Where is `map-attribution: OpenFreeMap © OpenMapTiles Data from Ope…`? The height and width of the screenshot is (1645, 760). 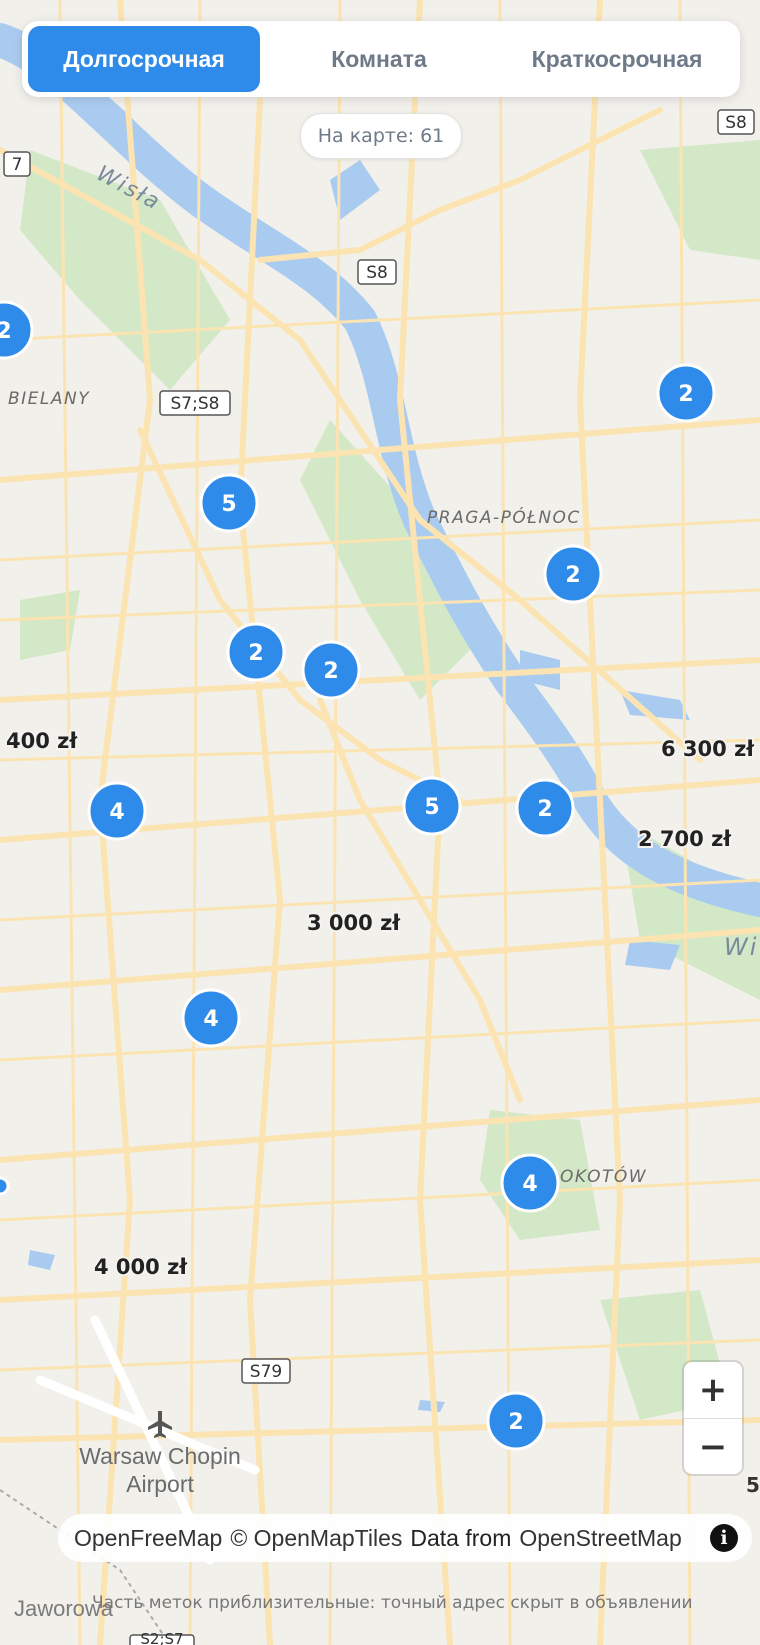
map-attribution: OpenFreeMap © OpenMapTiles Data from Ope… is located at coordinates (405, 1538).